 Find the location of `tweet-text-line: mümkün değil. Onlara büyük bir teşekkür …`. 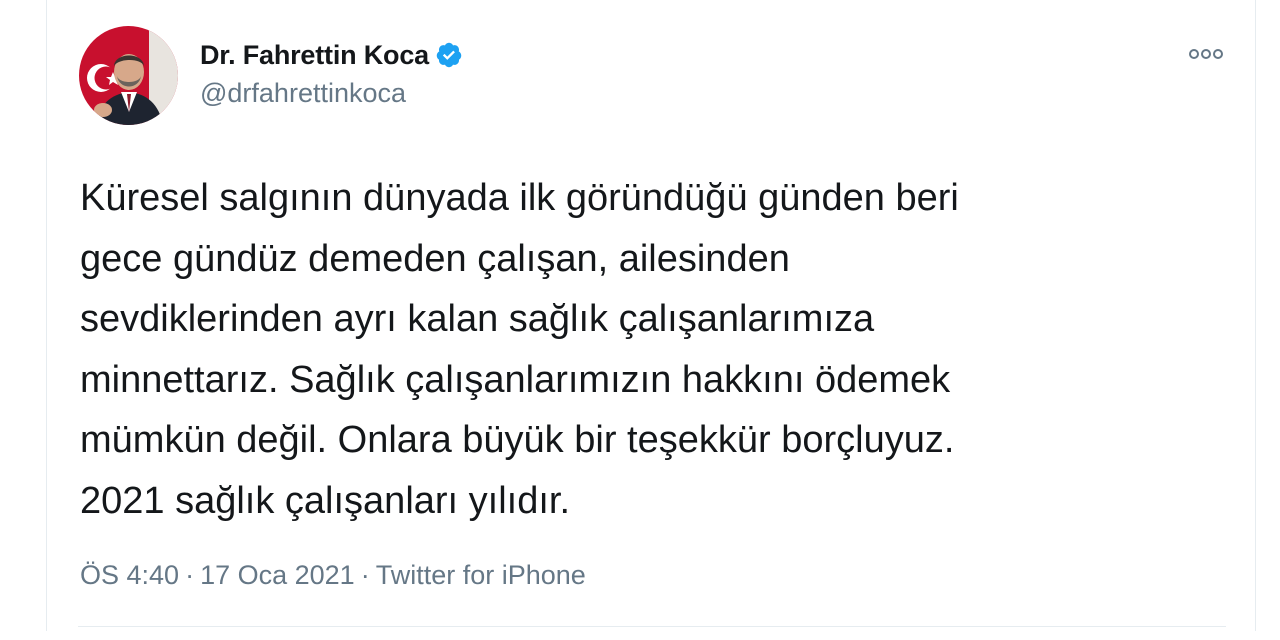

tweet-text-line: mümkün değil. Onlara büyük bir teşekkür … is located at coordinates (517, 440).